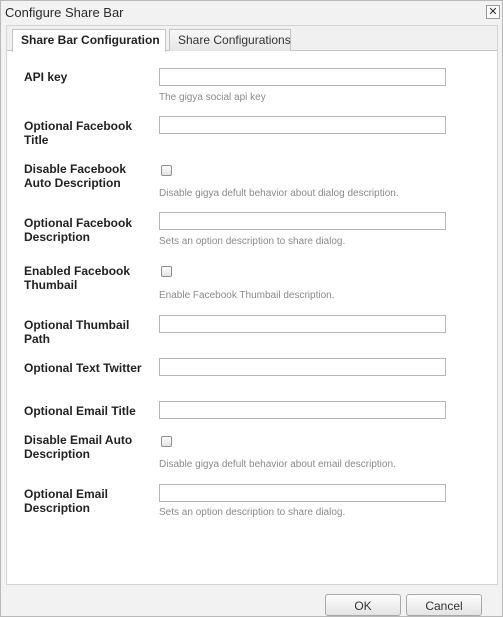 This screenshot has height=617, width=503. What do you see at coordinates (302, 221) in the screenshot?
I see `facebook-description-input` at bounding box center [302, 221].